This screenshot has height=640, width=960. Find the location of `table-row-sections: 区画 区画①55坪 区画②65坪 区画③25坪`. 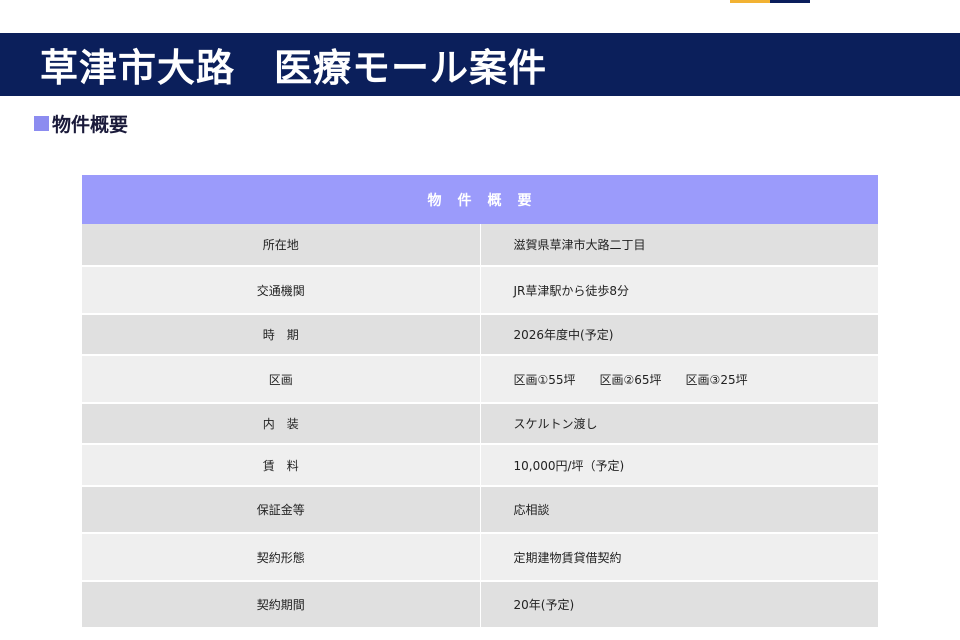

table-row-sections: 区画 区画①55坪 区画②65坪 区画③25坪 is located at coordinates (480, 379).